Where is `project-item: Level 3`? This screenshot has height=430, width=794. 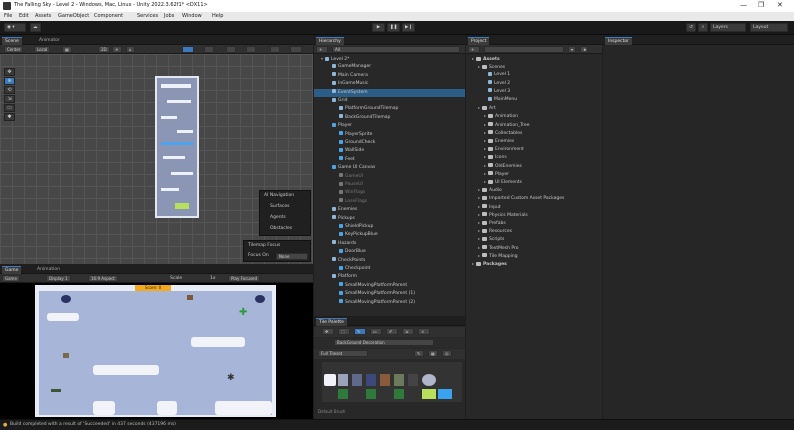
project-item: Level 3 is located at coordinates (534, 92).